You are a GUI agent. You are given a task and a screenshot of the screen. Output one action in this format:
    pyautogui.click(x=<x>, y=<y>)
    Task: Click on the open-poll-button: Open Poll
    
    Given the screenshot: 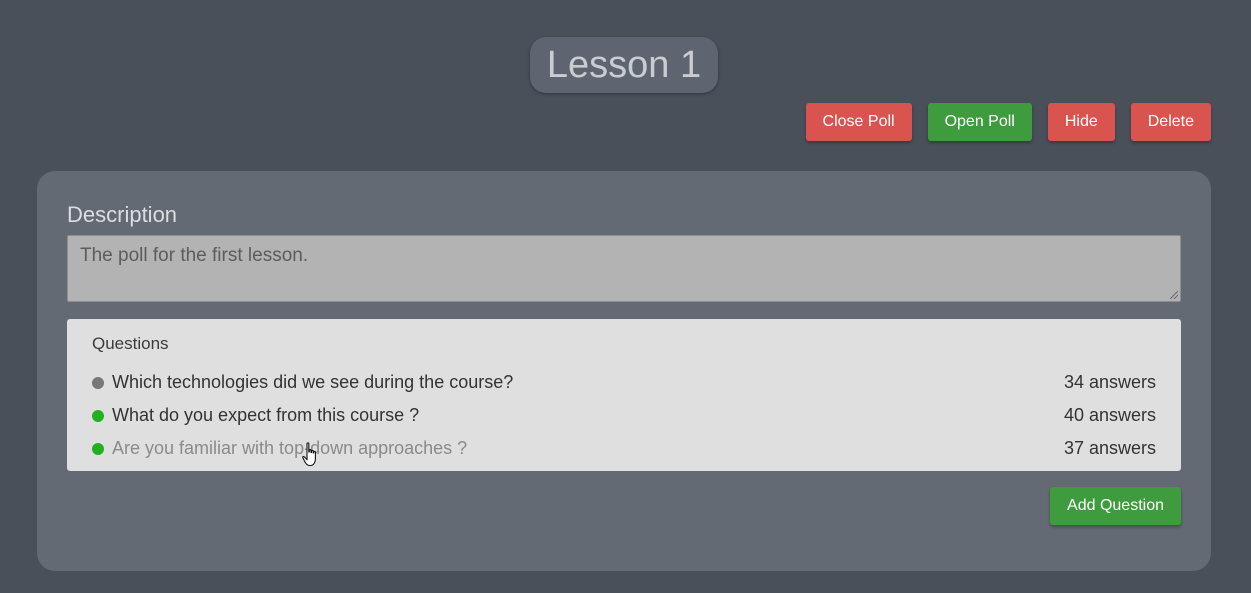 What is the action you would take?
    pyautogui.click(x=979, y=122)
    